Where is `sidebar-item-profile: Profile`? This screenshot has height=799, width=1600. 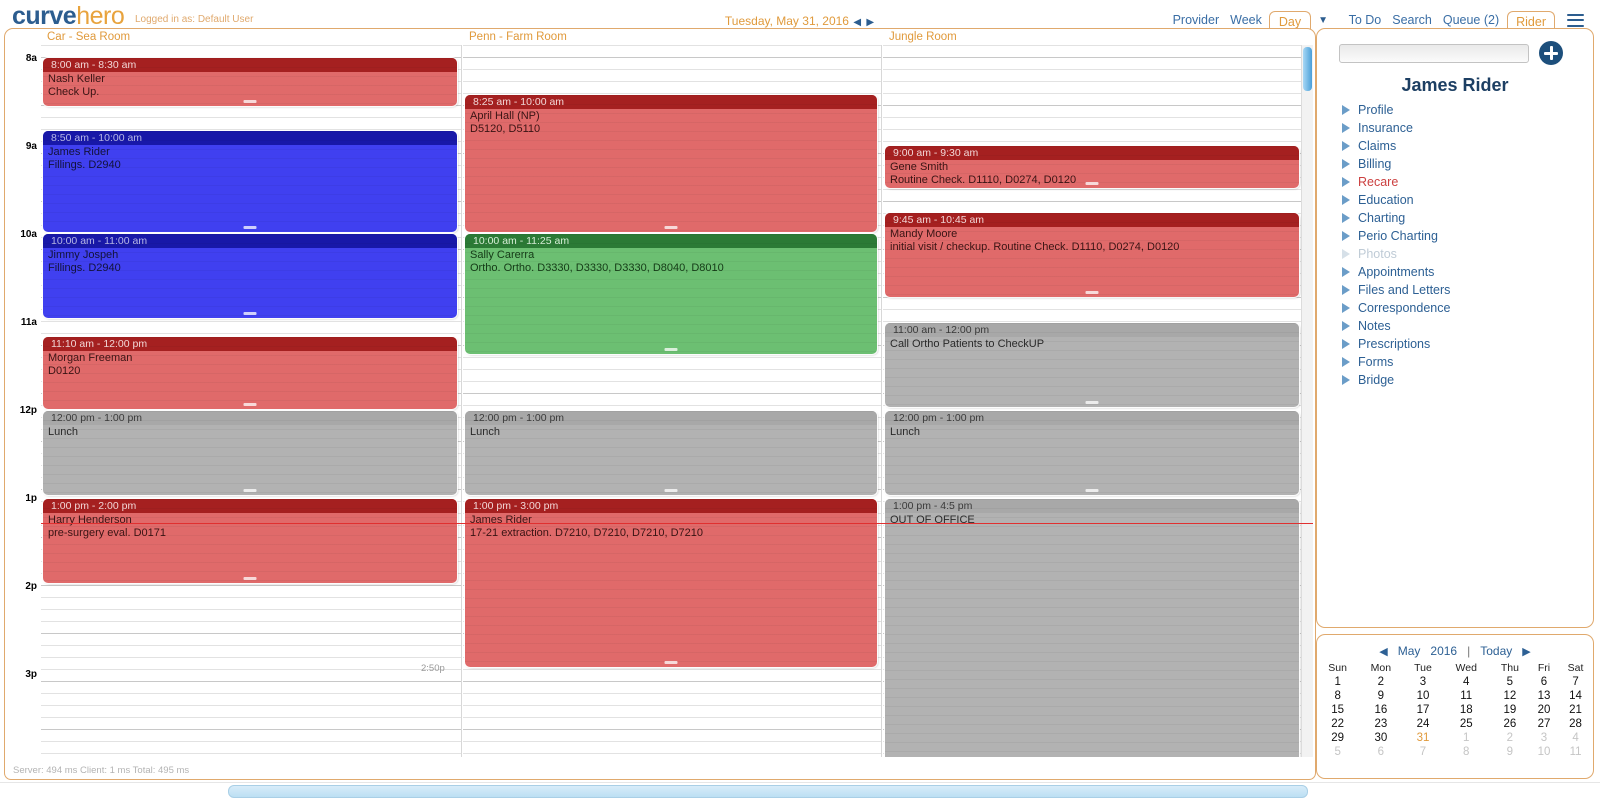
sidebar-item-profile: Profile is located at coordinates (1457, 110).